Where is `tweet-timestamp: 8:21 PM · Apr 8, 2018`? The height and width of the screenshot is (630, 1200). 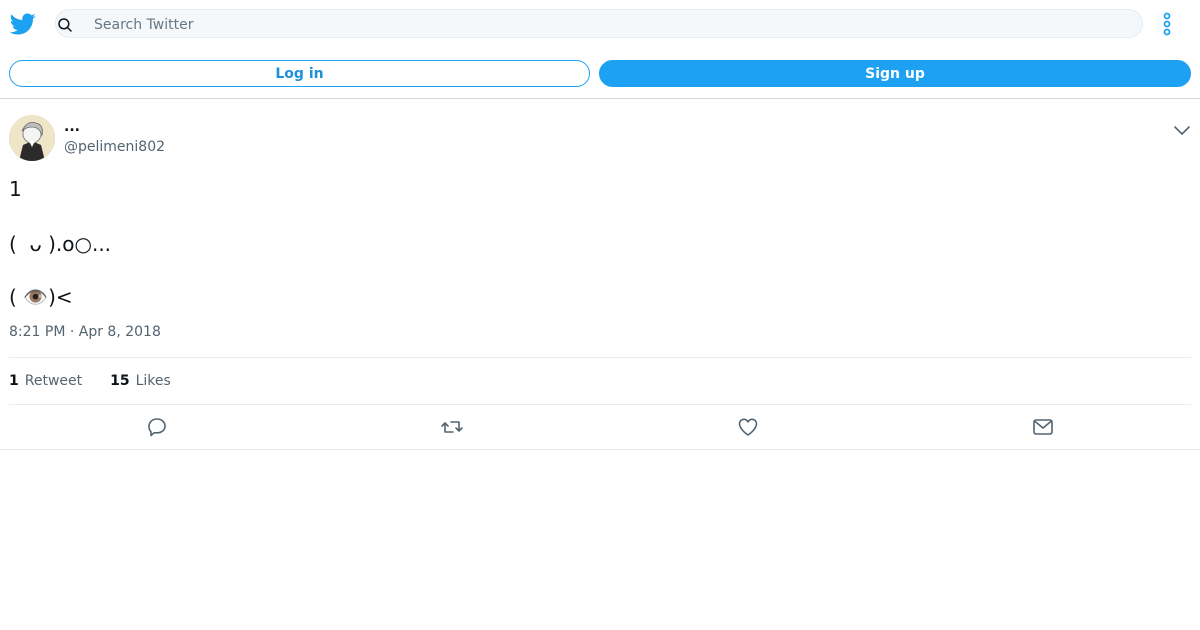 tweet-timestamp: 8:21 PM · Apr 8, 2018 is located at coordinates (85, 332).